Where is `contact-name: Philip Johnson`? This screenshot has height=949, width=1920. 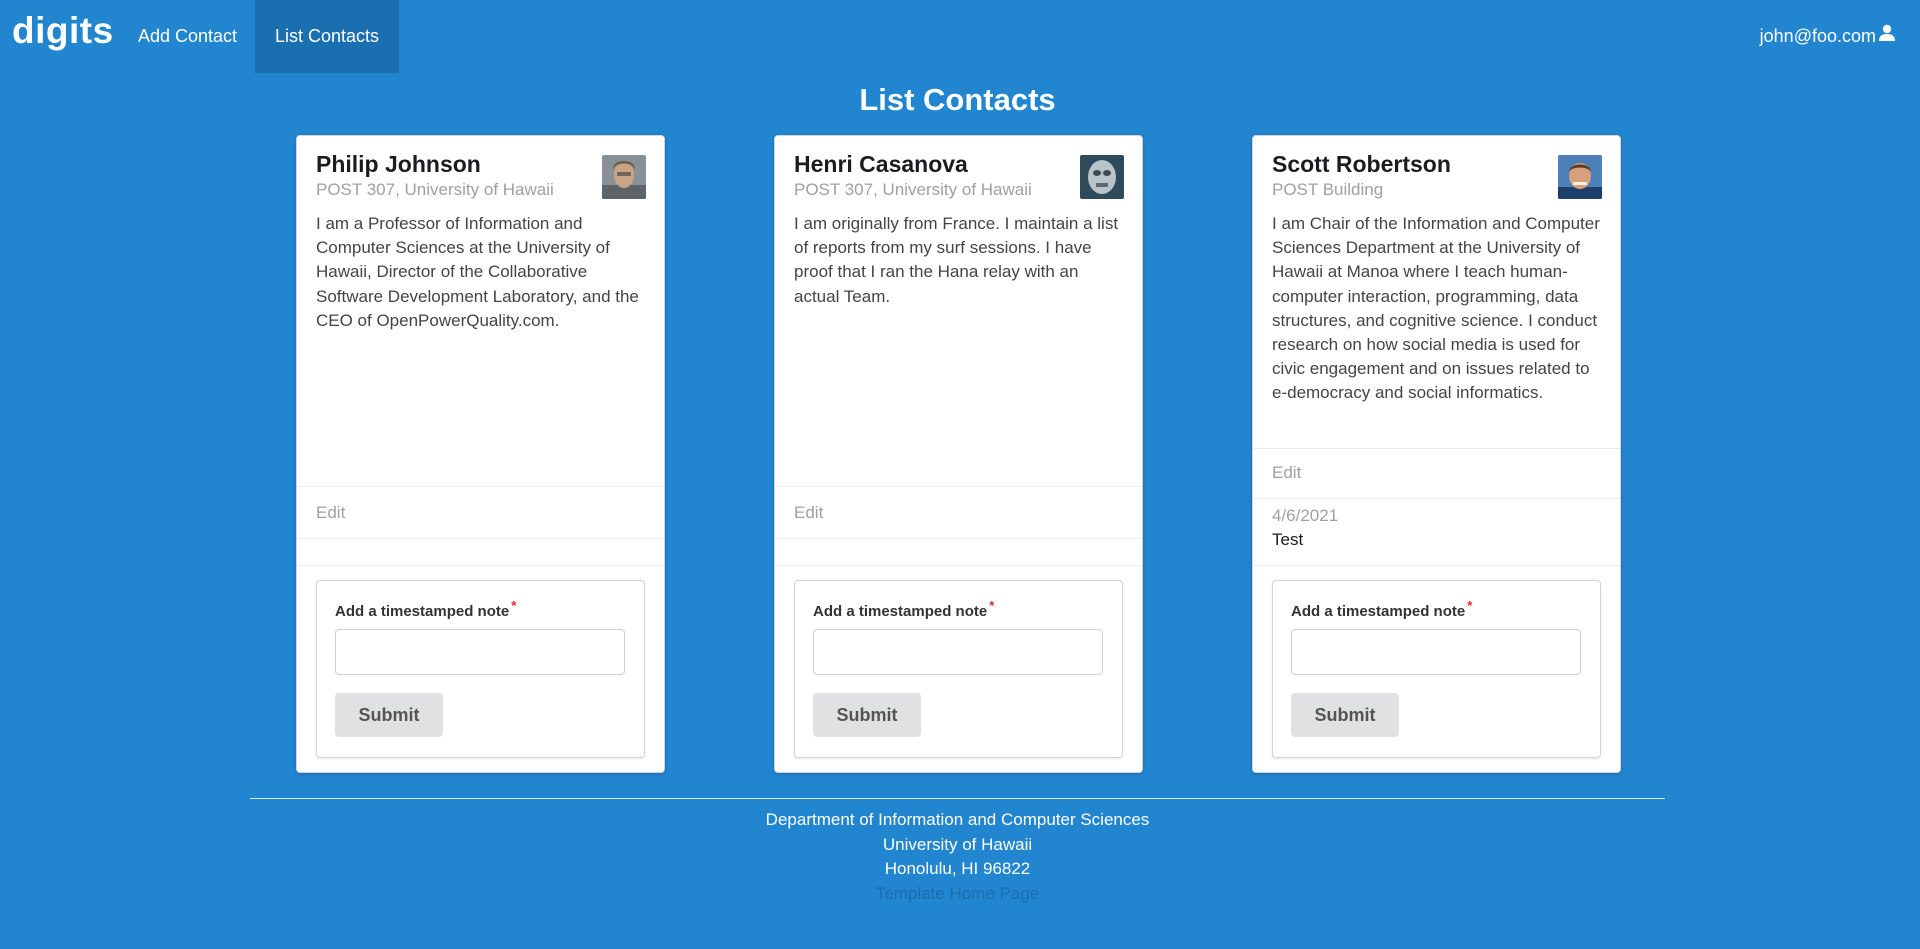 contact-name: Philip Johnson is located at coordinates (398, 164).